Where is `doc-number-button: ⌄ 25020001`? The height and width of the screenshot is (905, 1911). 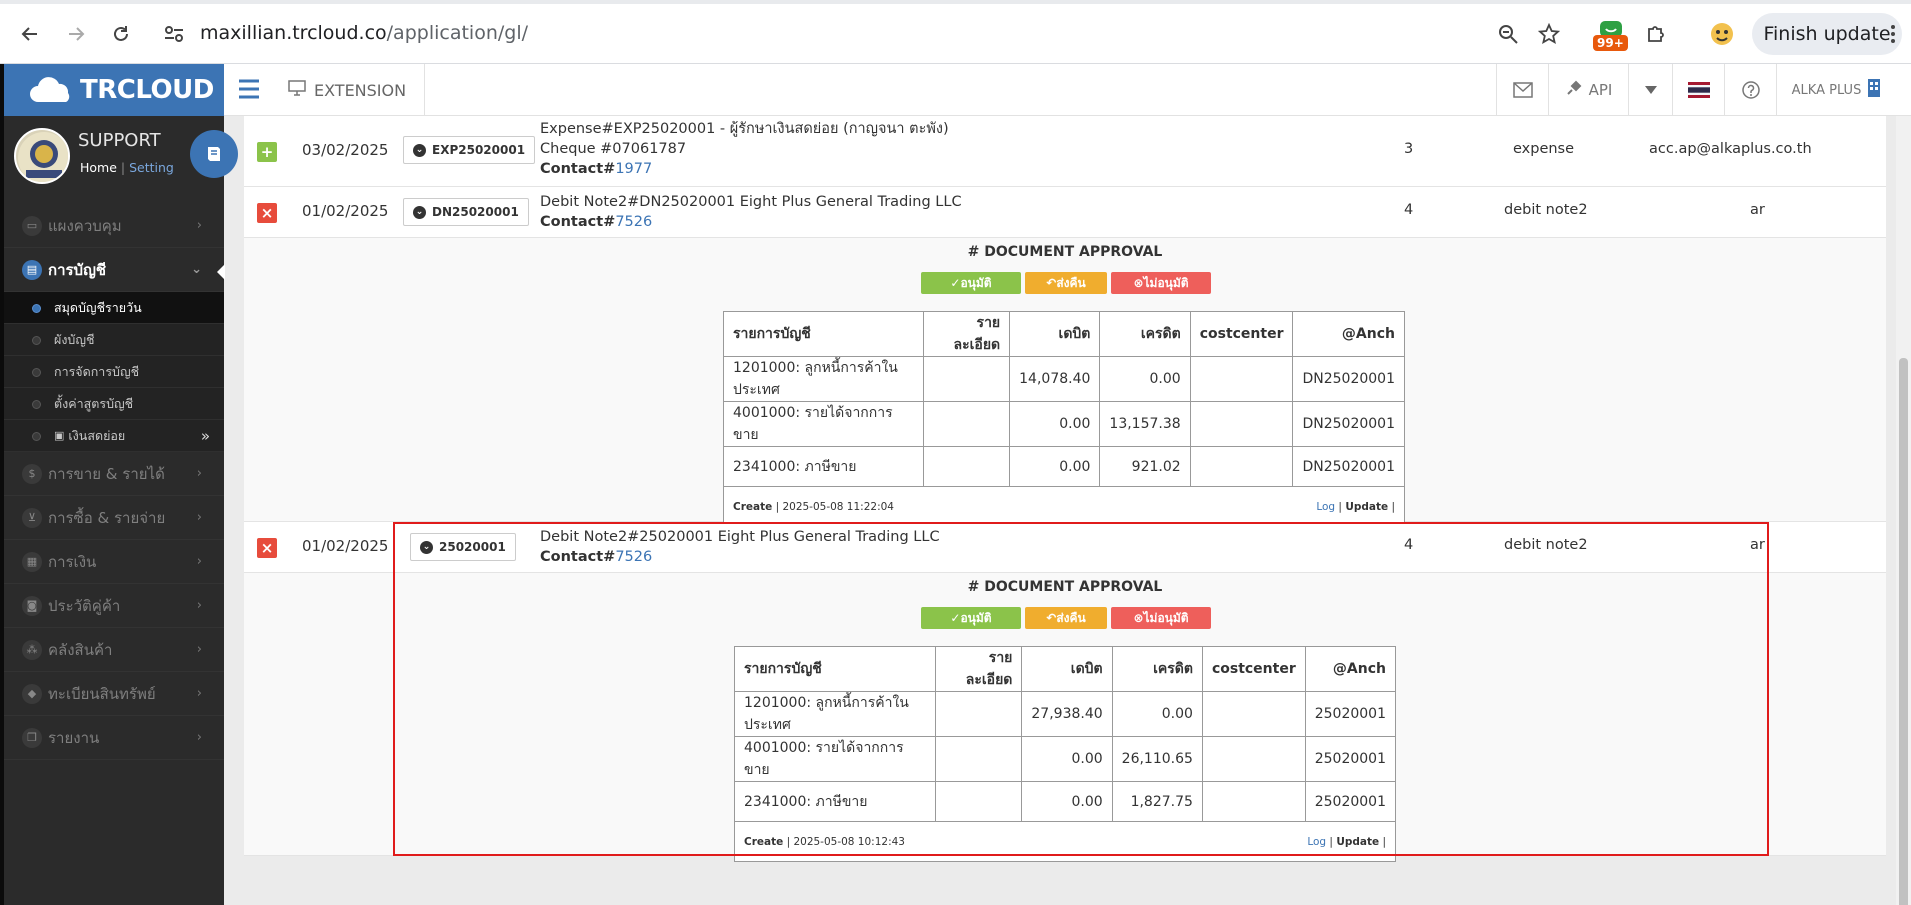 doc-number-button: ⌄ 25020001 is located at coordinates (463, 547).